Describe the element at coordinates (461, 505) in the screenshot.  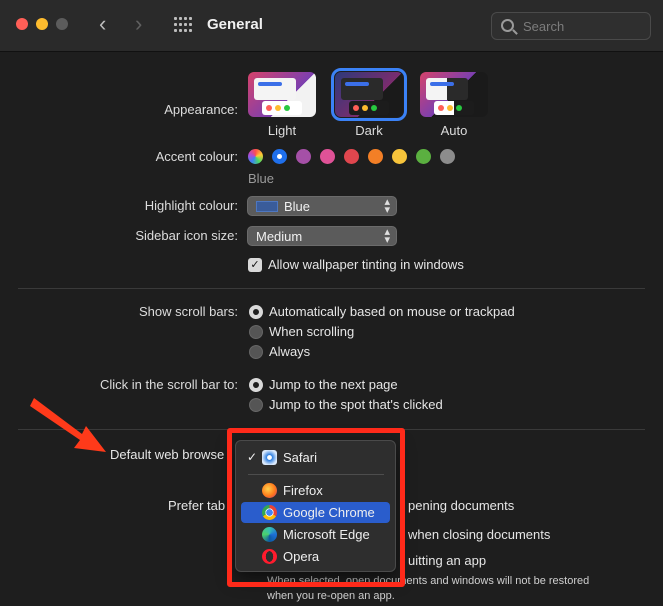
I see `prefer-tabs-suffix: pening documents` at that location.